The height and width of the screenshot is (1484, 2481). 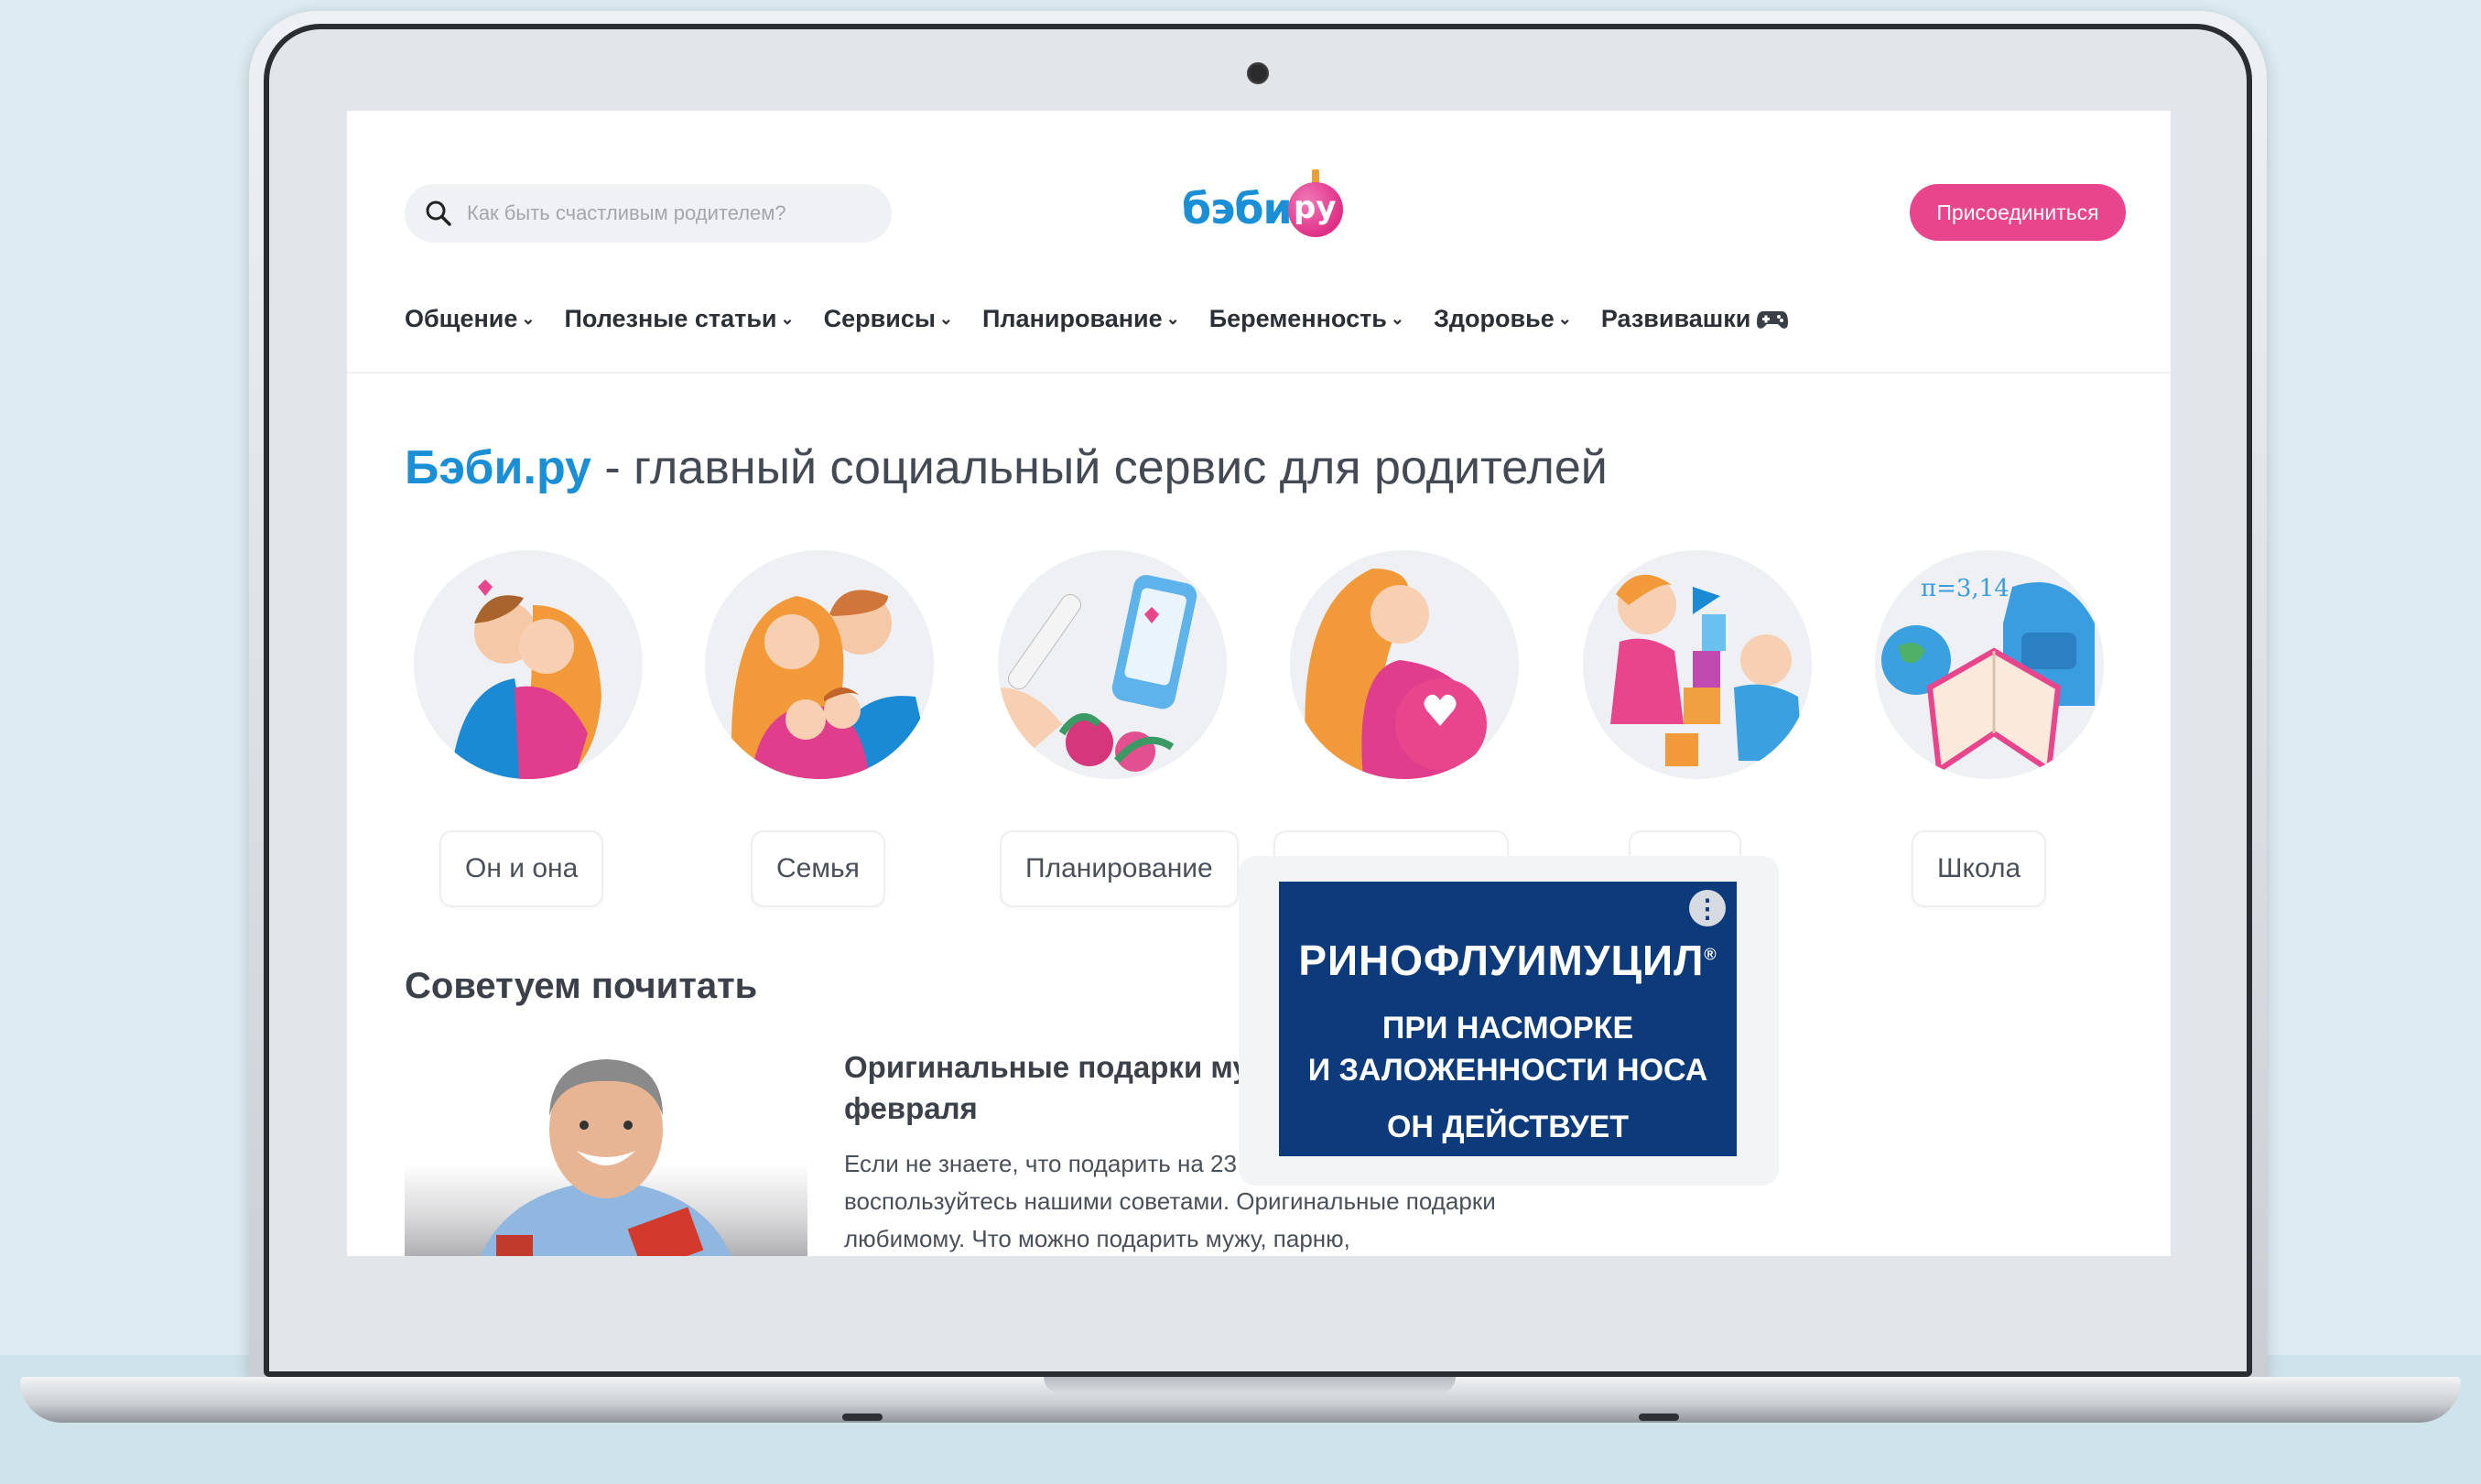 I want to click on camera-icon, so click(x=1258, y=73).